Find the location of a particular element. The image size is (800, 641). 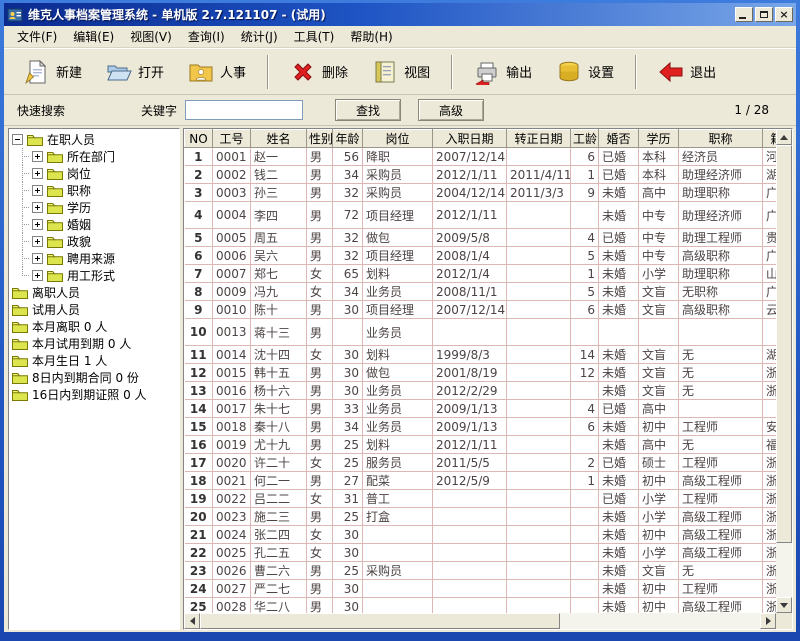

column-header-13: 籍贯 is located at coordinates (769, 138).